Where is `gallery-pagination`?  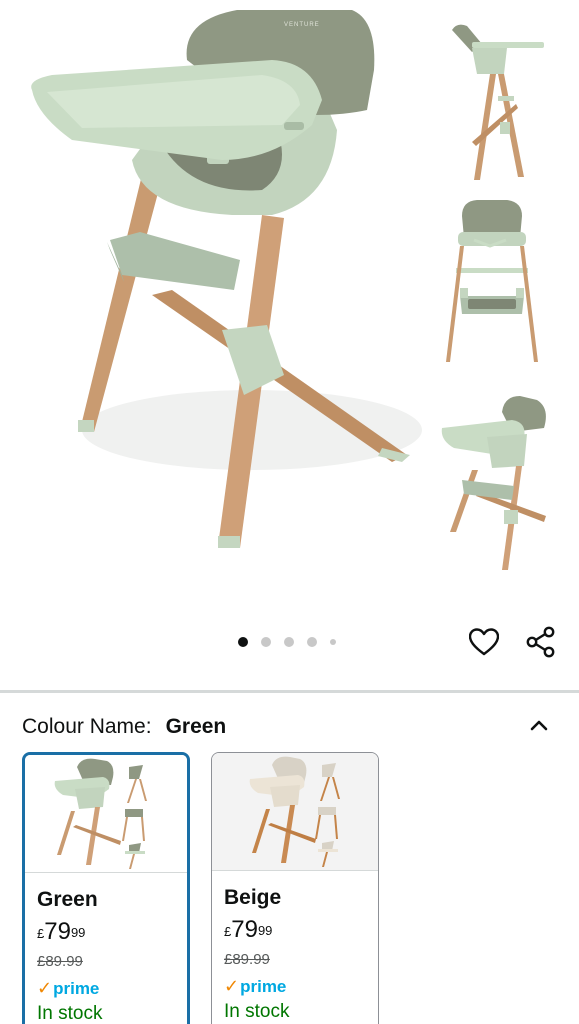 gallery-pagination is located at coordinates (287, 642).